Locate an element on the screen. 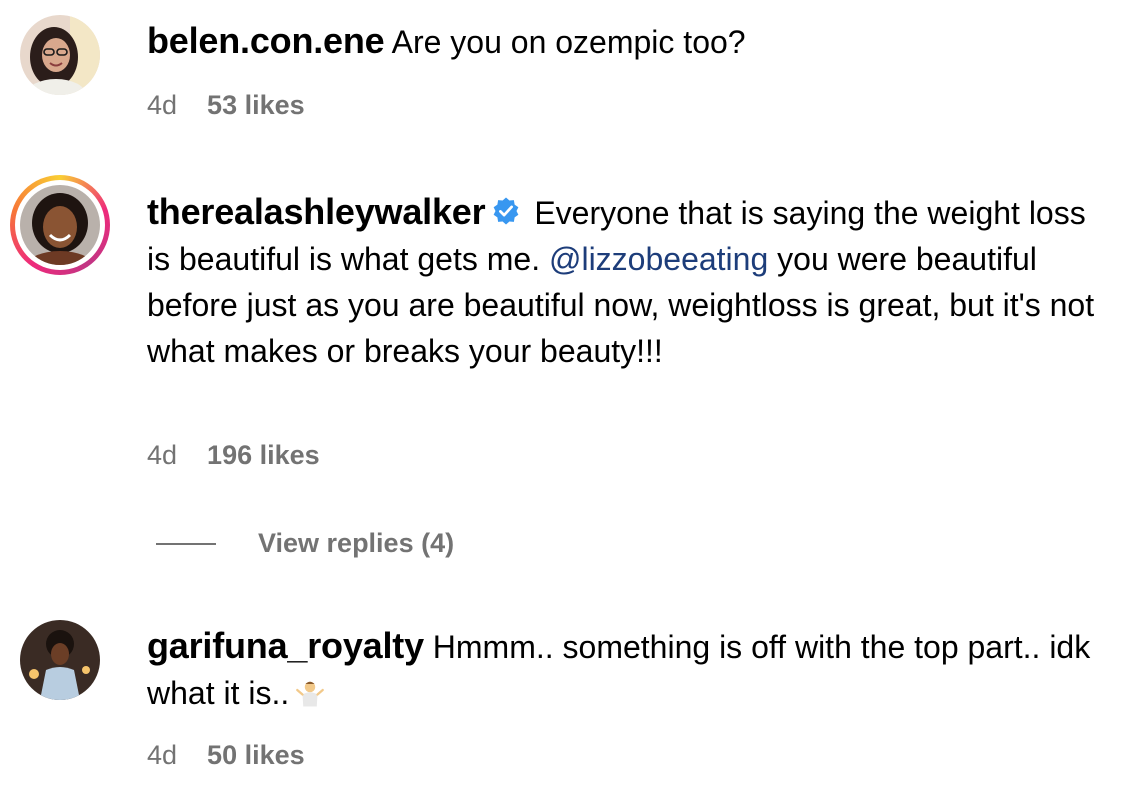 The width and height of the screenshot is (1134, 790). like-count: 53 likes is located at coordinates (256, 105).